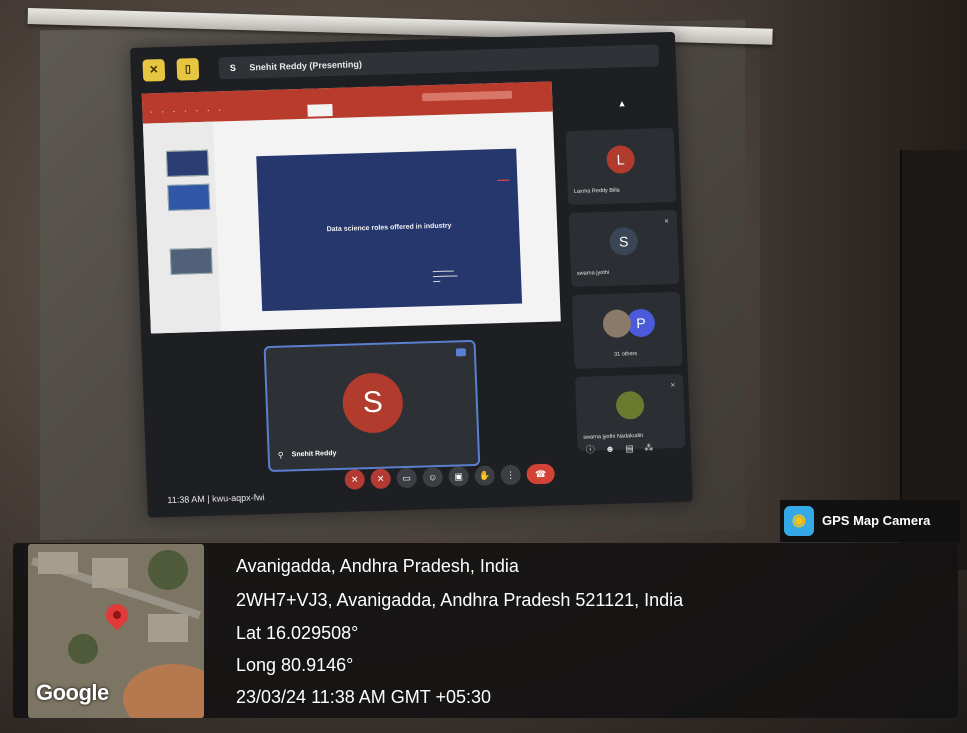 The width and height of the screenshot is (967, 733). Describe the element at coordinates (295, 665) in the screenshot. I see `gps-longitude: Long 80.9146°` at that location.